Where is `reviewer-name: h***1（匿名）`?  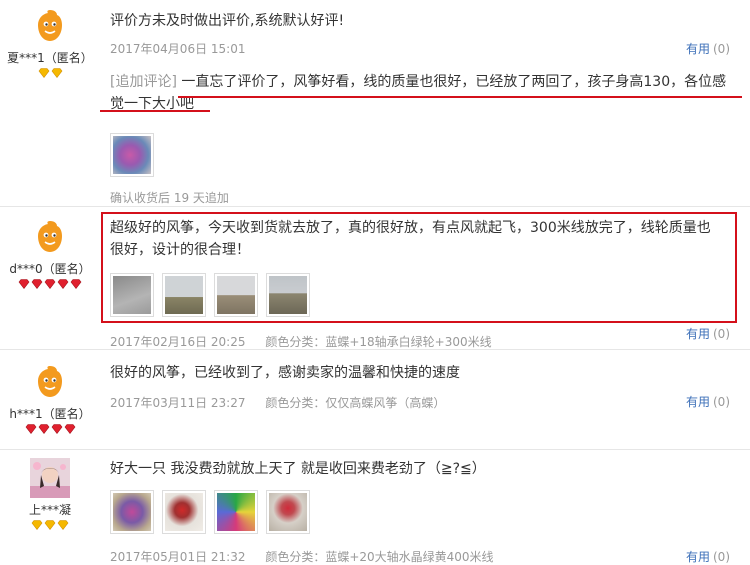 reviewer-name: h***1（匿名） is located at coordinates (50, 414).